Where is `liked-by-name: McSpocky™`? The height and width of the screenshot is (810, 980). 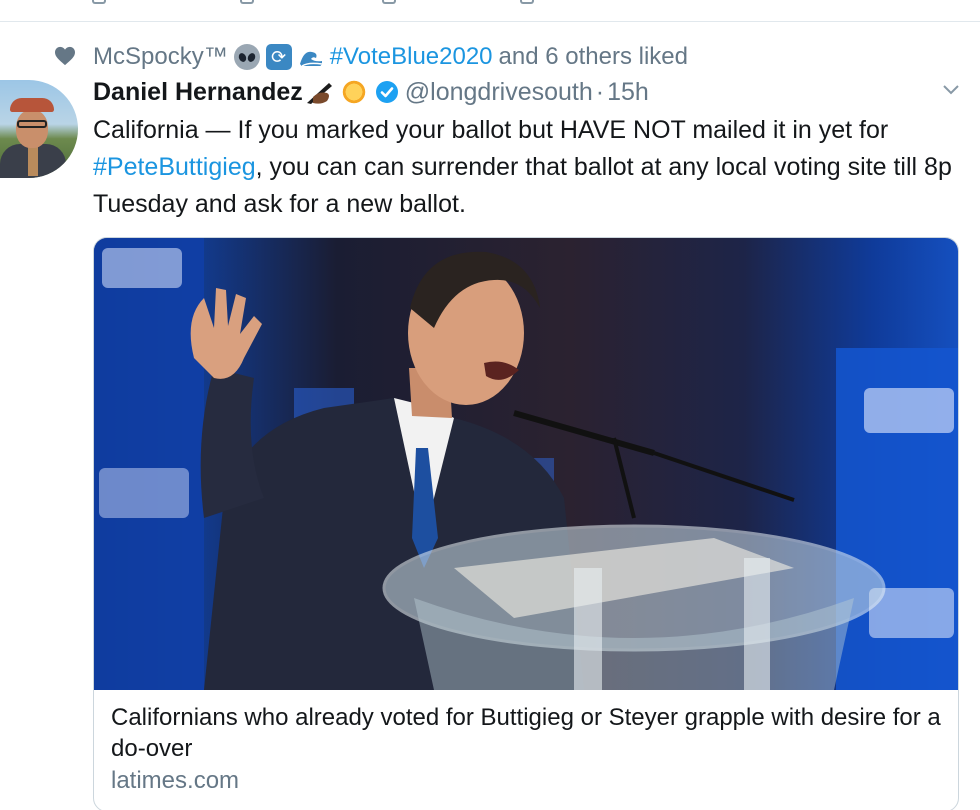 liked-by-name: McSpocky™ is located at coordinates (160, 57).